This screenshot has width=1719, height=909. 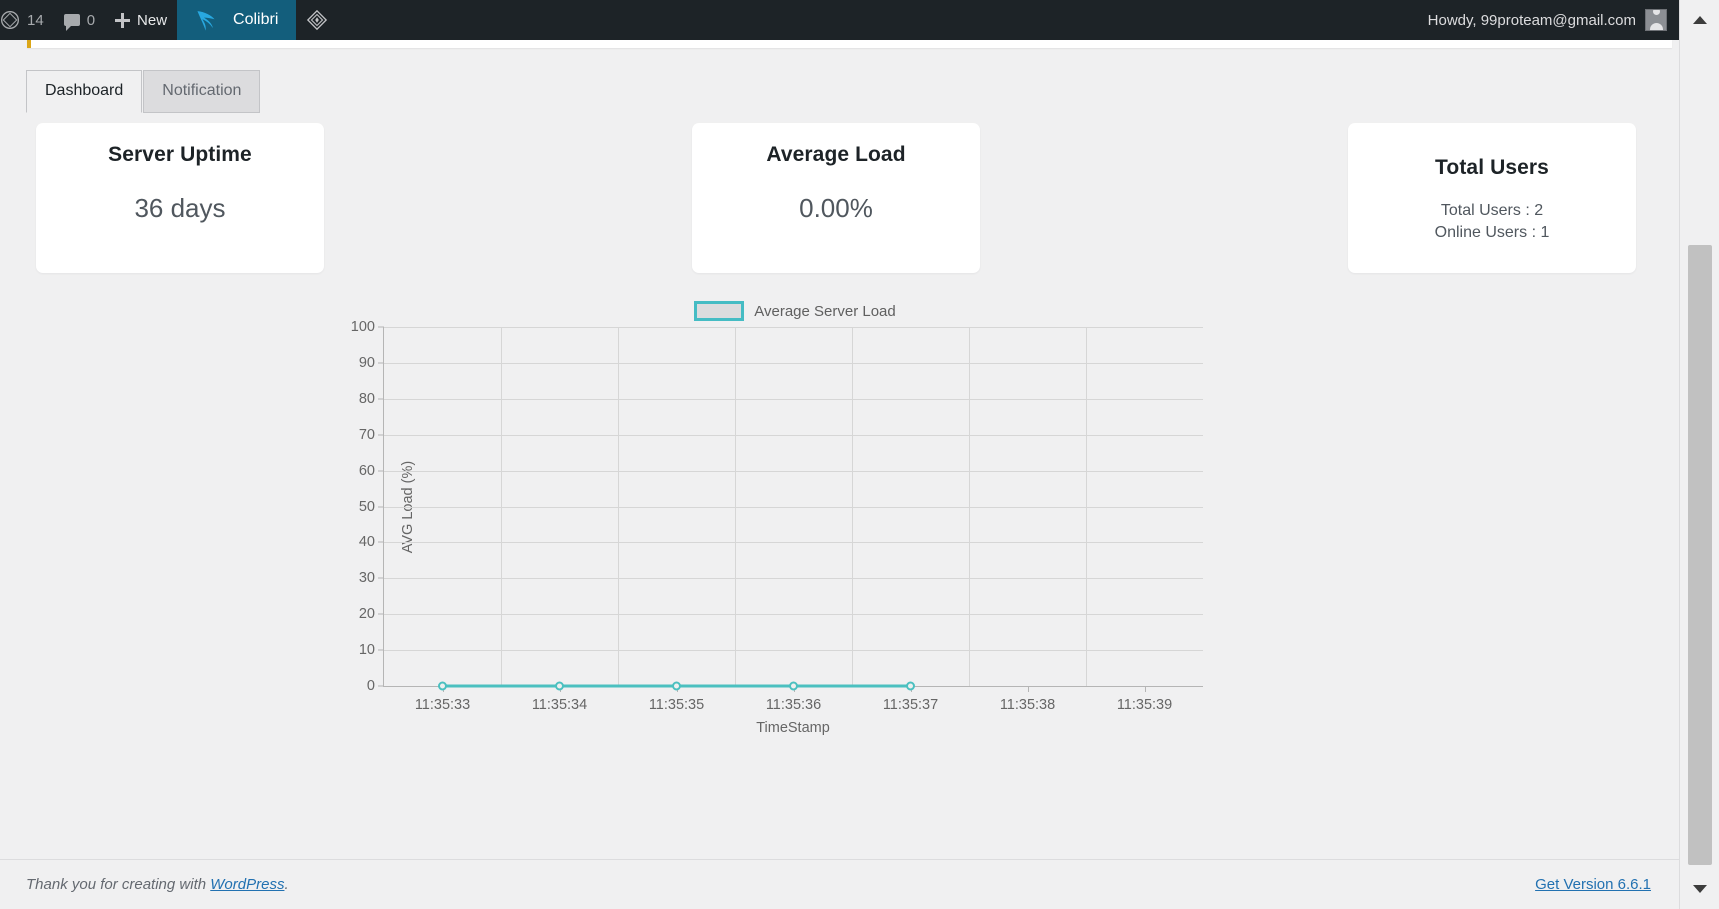 I want to click on card-title: Average Load, so click(x=836, y=154).